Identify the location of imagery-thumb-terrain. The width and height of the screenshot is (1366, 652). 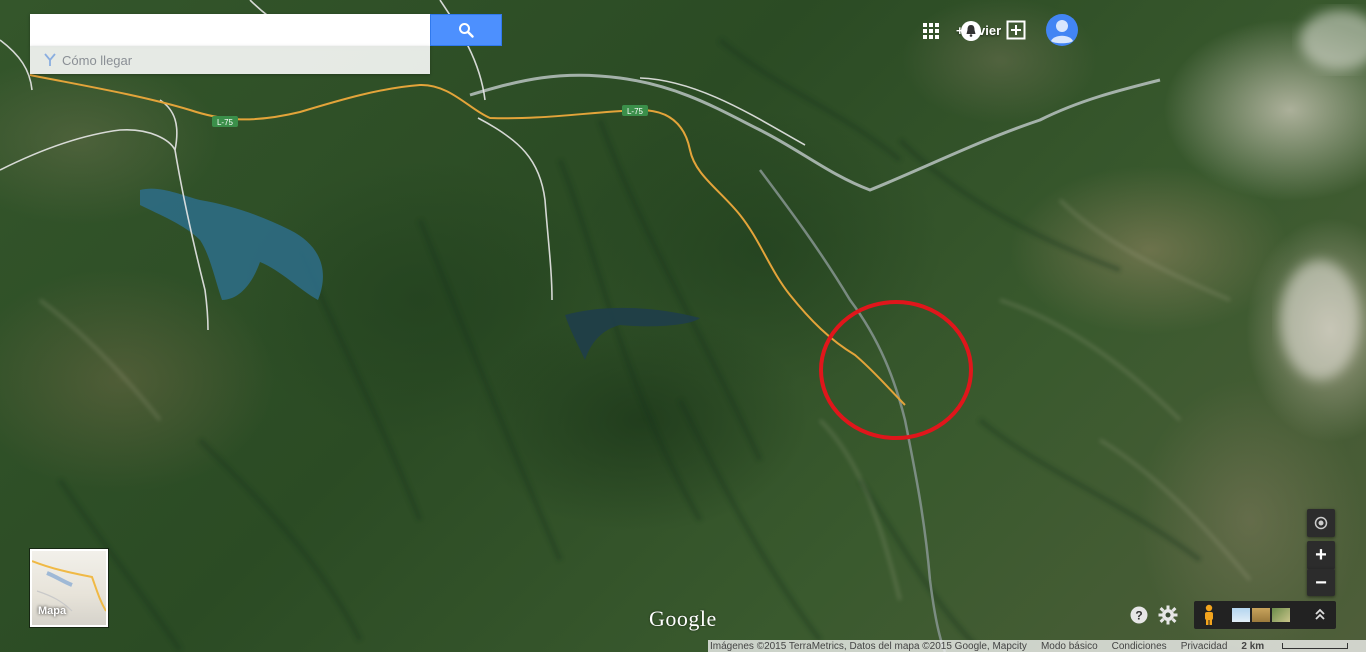
(1261, 615).